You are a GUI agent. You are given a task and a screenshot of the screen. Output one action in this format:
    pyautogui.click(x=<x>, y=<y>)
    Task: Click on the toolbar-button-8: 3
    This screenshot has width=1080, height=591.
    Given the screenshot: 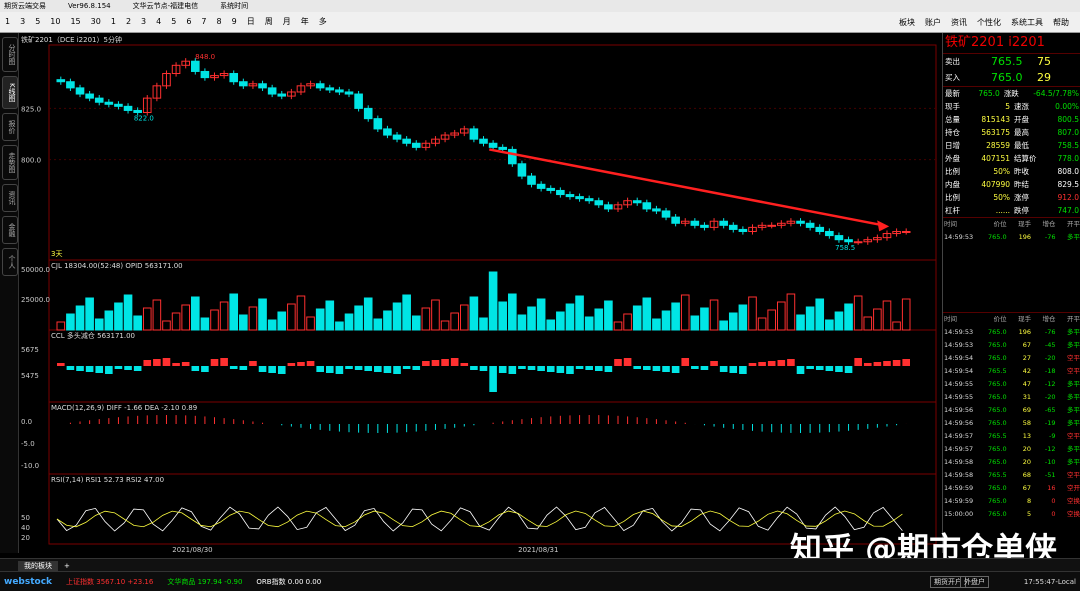 What is the action you would take?
    pyautogui.click(x=143, y=22)
    